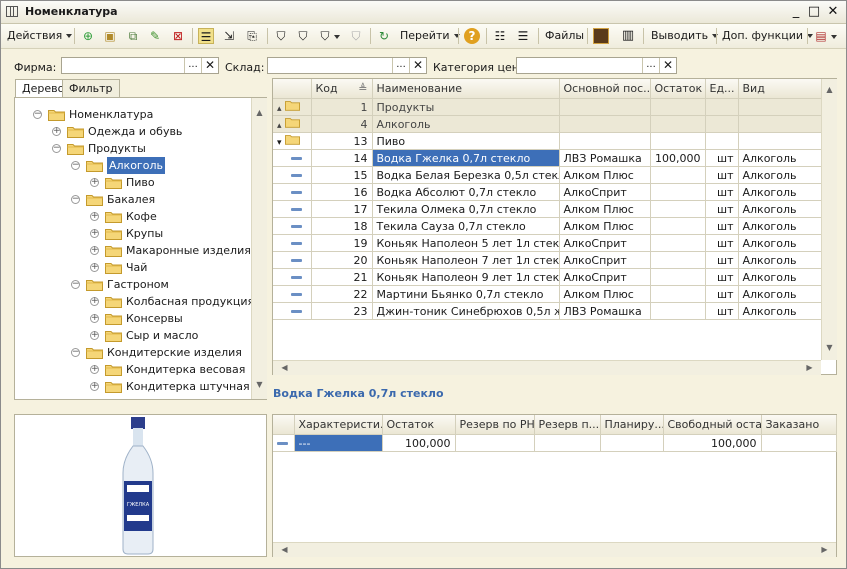 The image size is (847, 569). What do you see at coordinates (495, 443) in the screenshot?
I see `detail-reserve-rn-cell` at bounding box center [495, 443].